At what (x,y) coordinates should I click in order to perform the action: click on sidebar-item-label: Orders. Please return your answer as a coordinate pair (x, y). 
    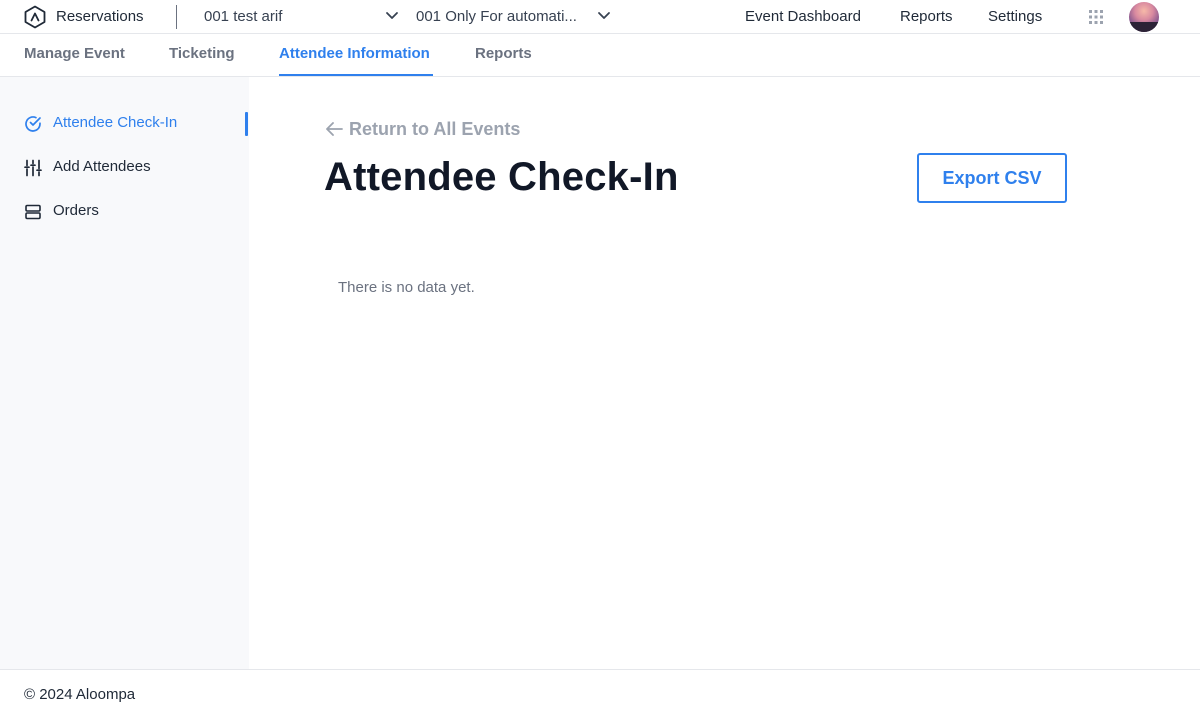
    Looking at the image, I should click on (76, 210).